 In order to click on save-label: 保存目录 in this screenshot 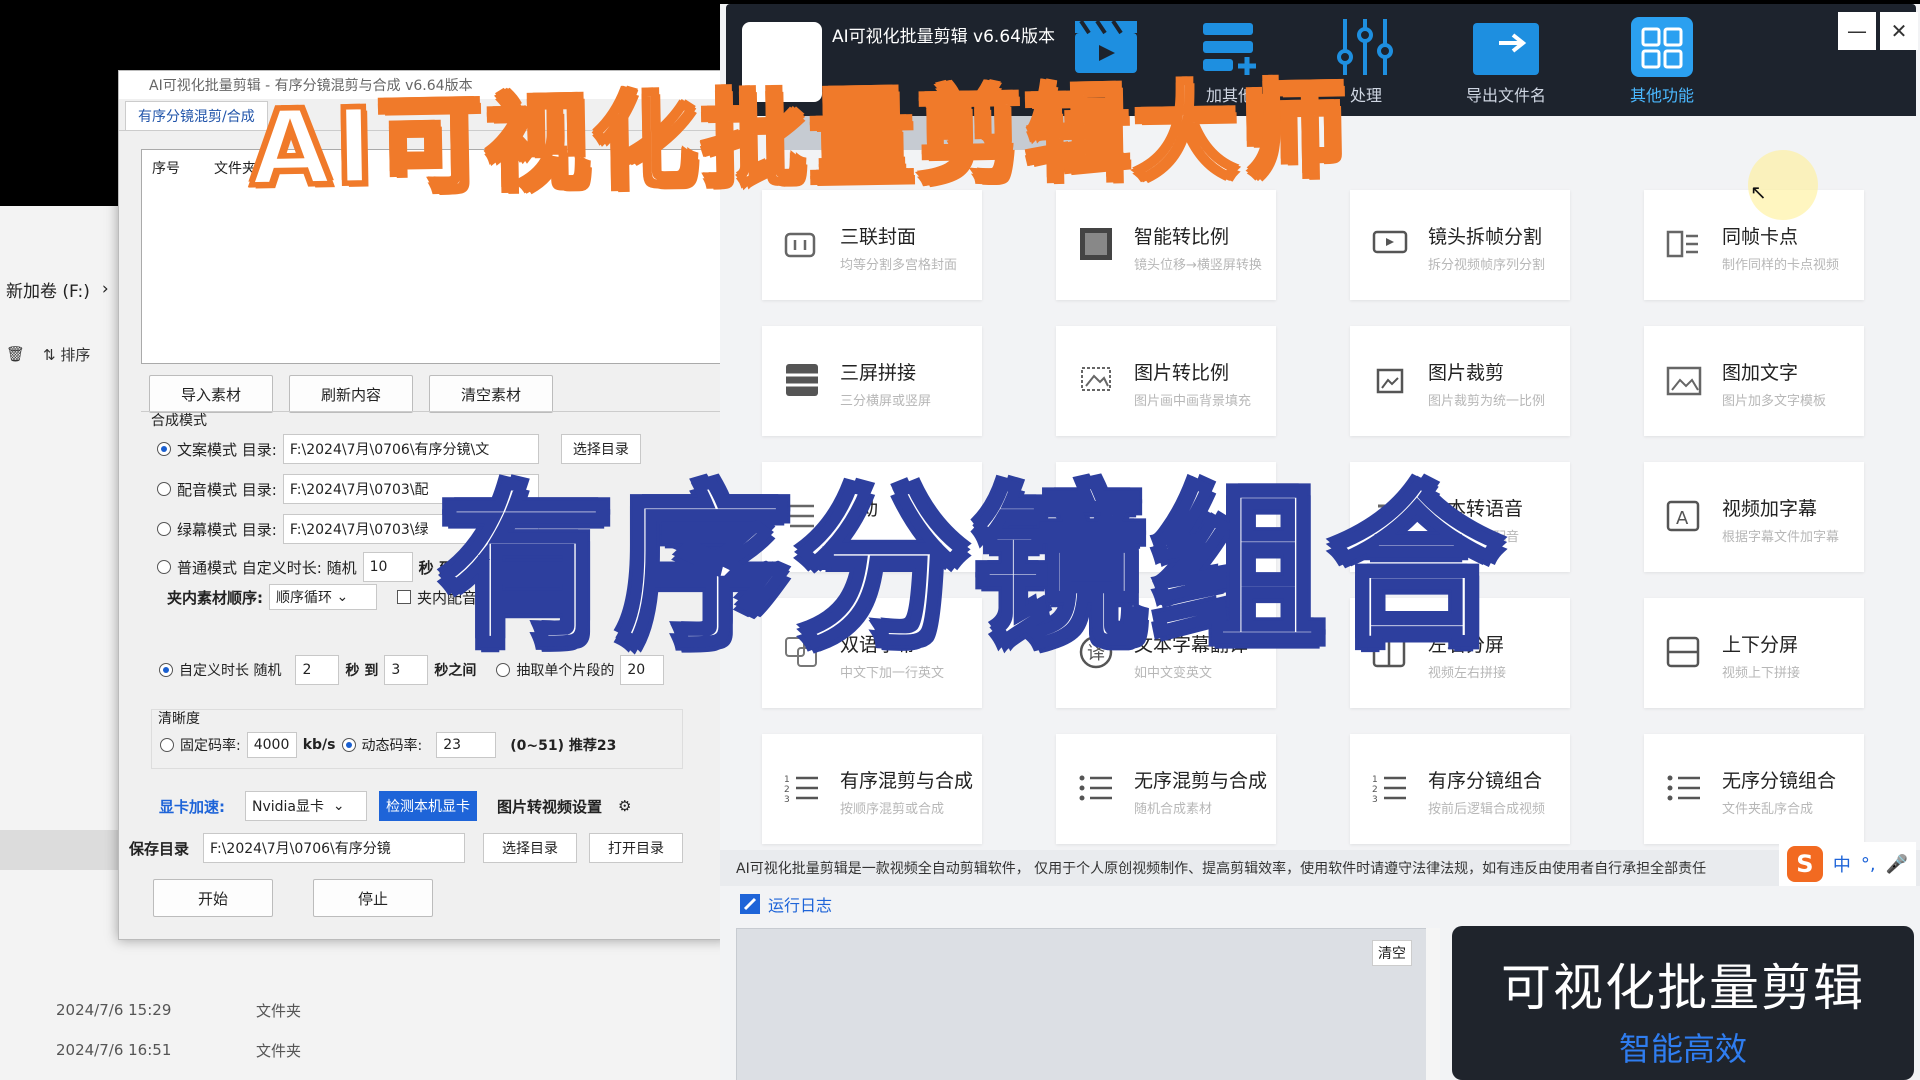, I will do `click(159, 848)`.